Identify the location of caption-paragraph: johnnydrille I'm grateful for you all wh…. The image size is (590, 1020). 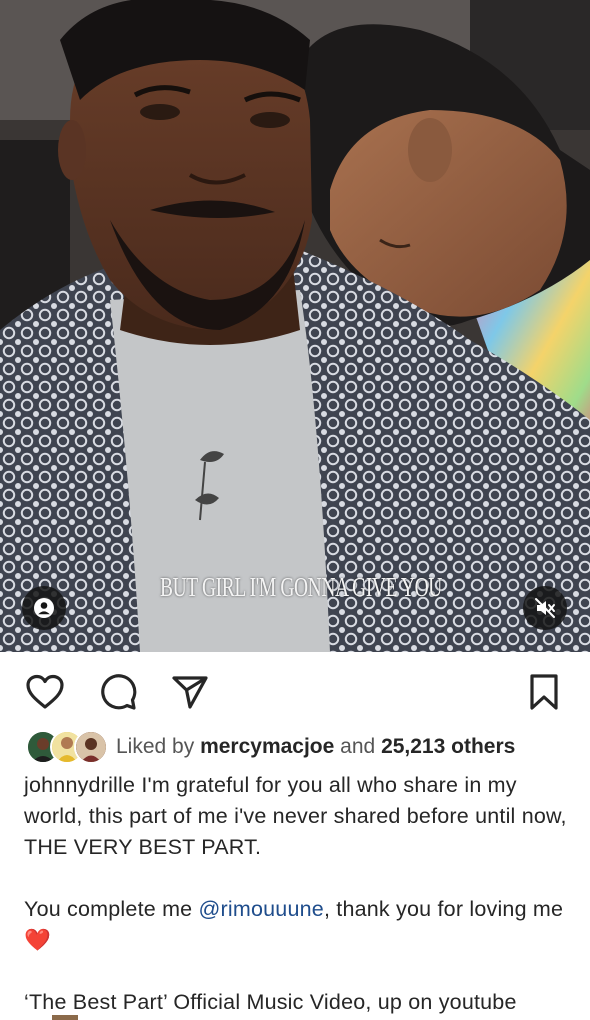
(298, 816).